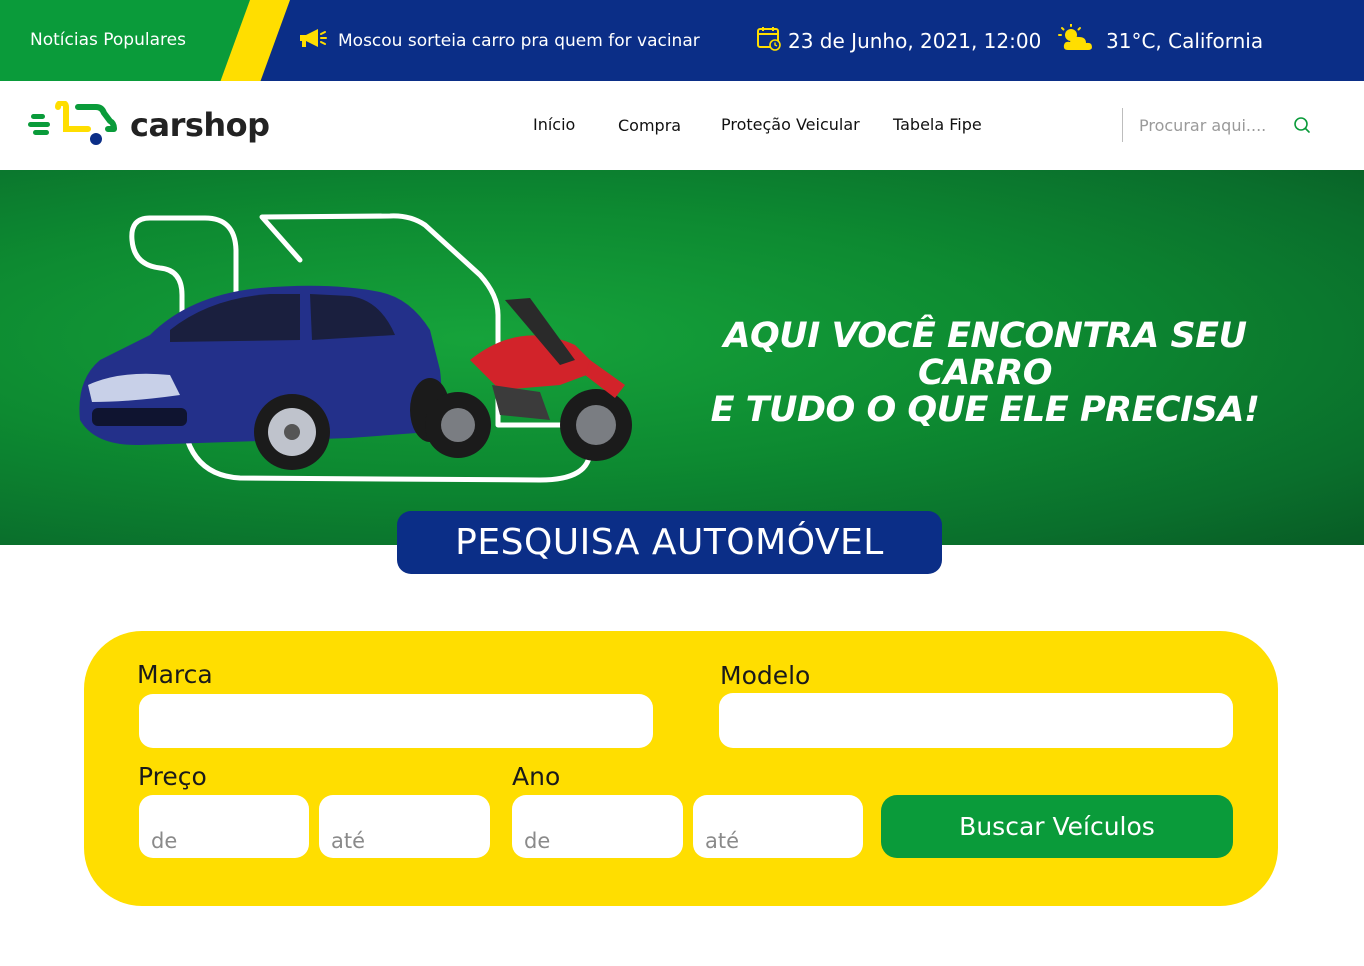 The image size is (1364, 966). I want to click on sun-cloud-icon, so click(1077, 40).